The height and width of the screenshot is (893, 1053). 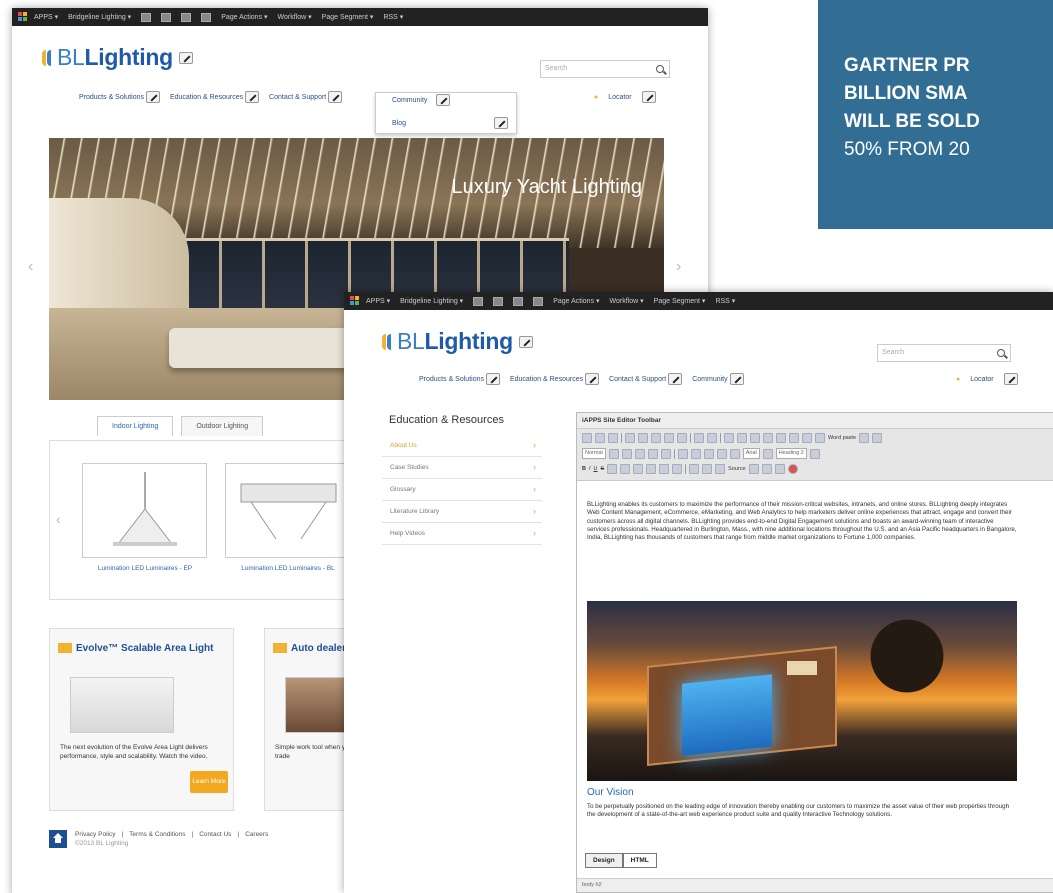 What do you see at coordinates (721, 453) in the screenshot?
I see `indent-icon` at bounding box center [721, 453].